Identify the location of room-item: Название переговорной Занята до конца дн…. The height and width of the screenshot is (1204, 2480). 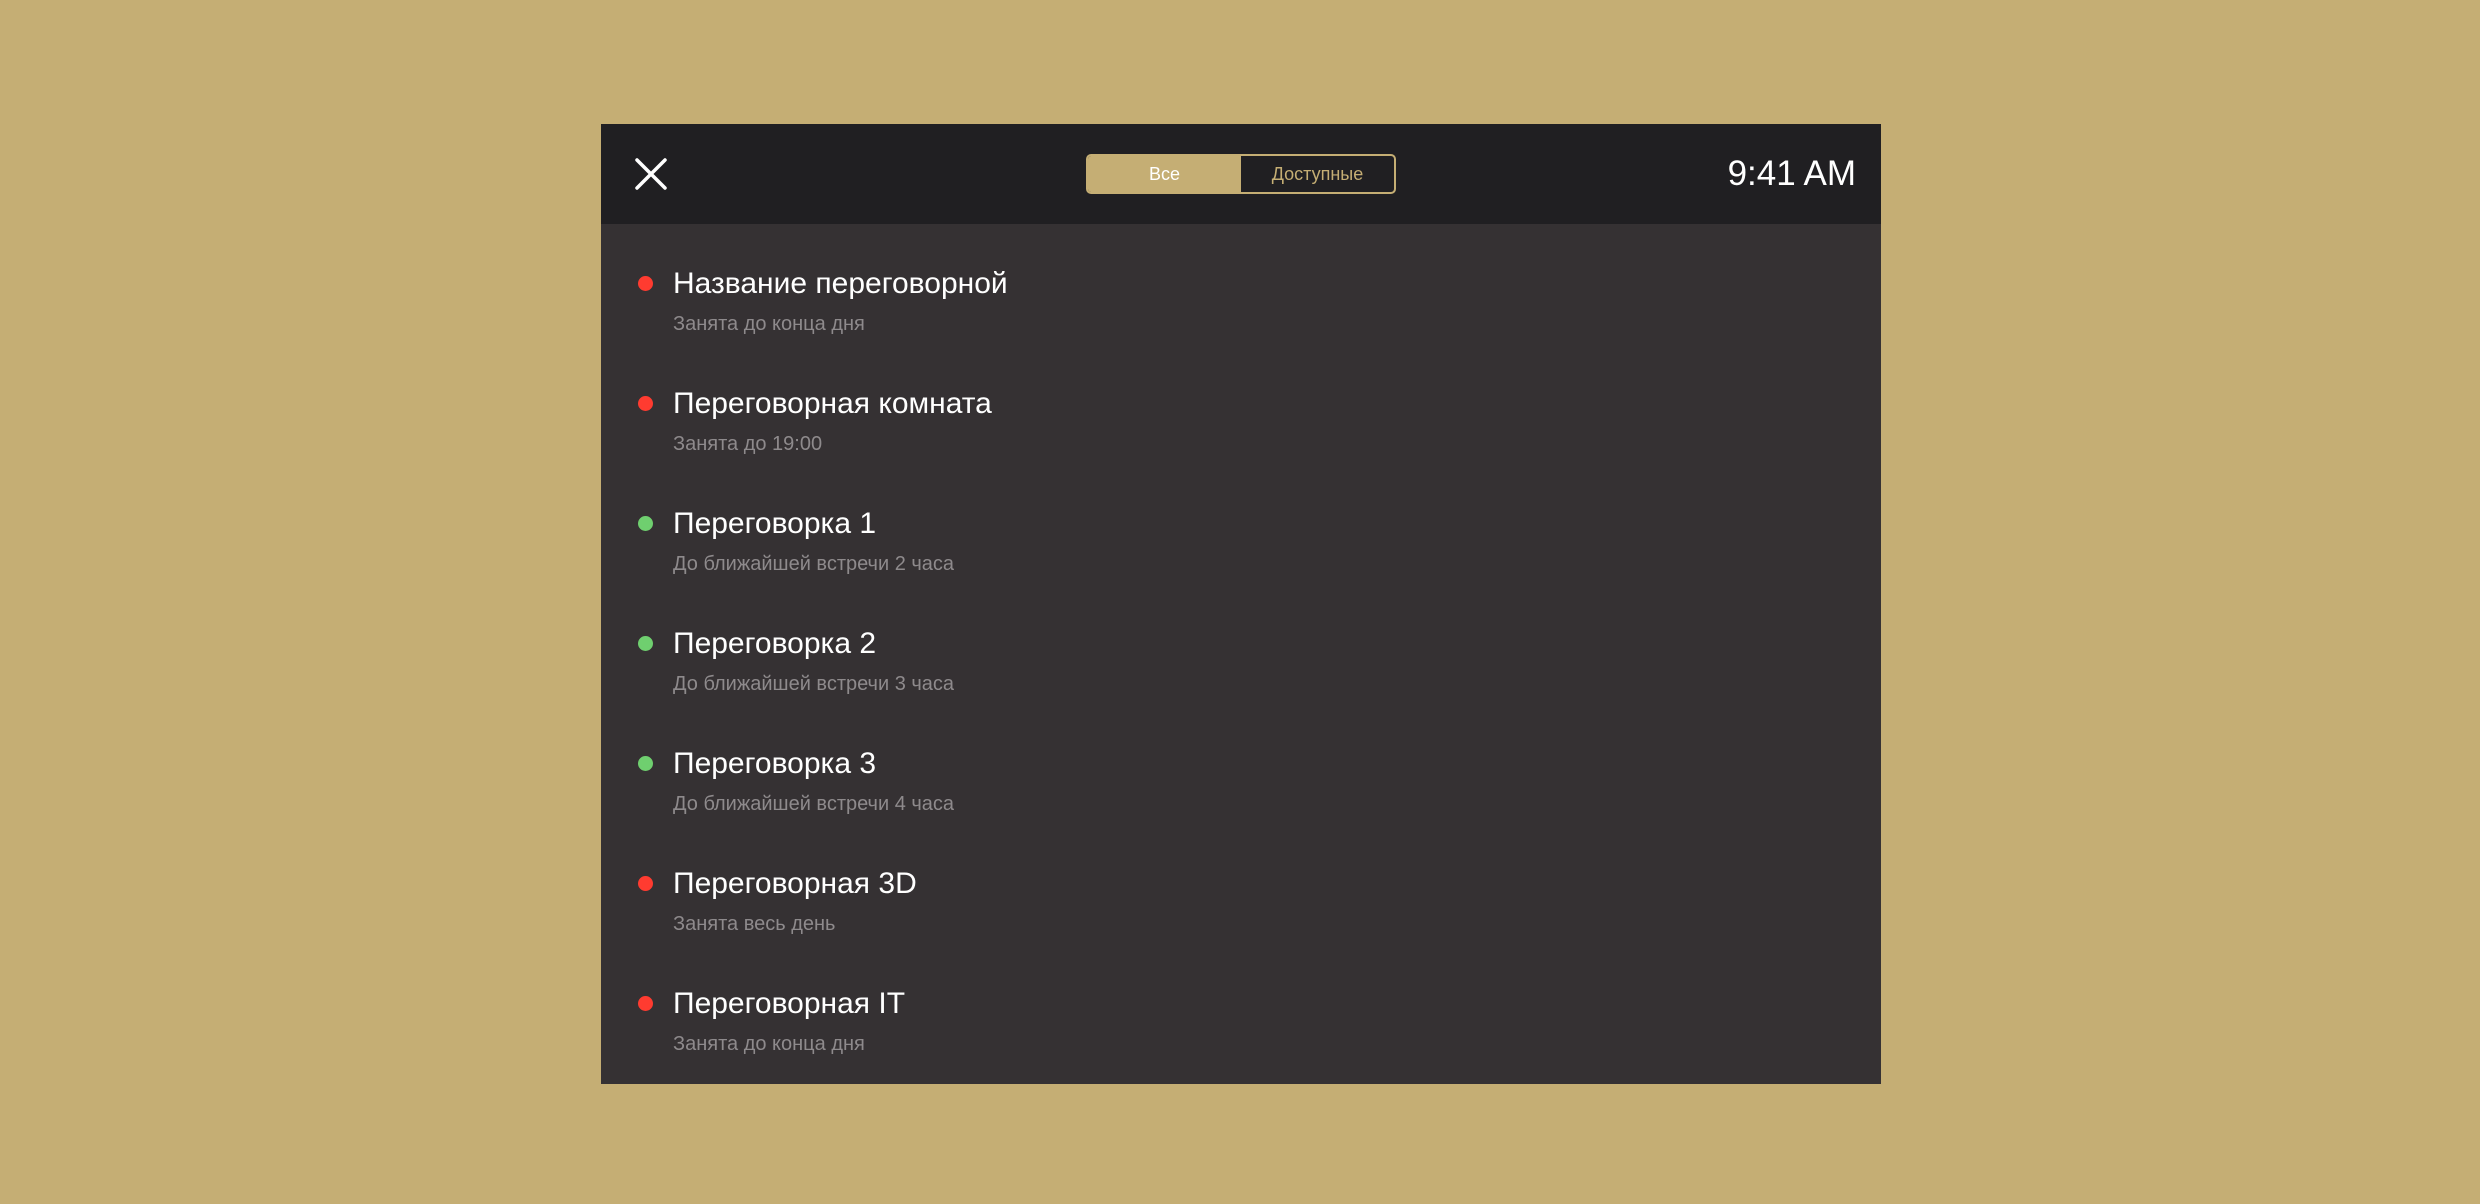
(1241, 284).